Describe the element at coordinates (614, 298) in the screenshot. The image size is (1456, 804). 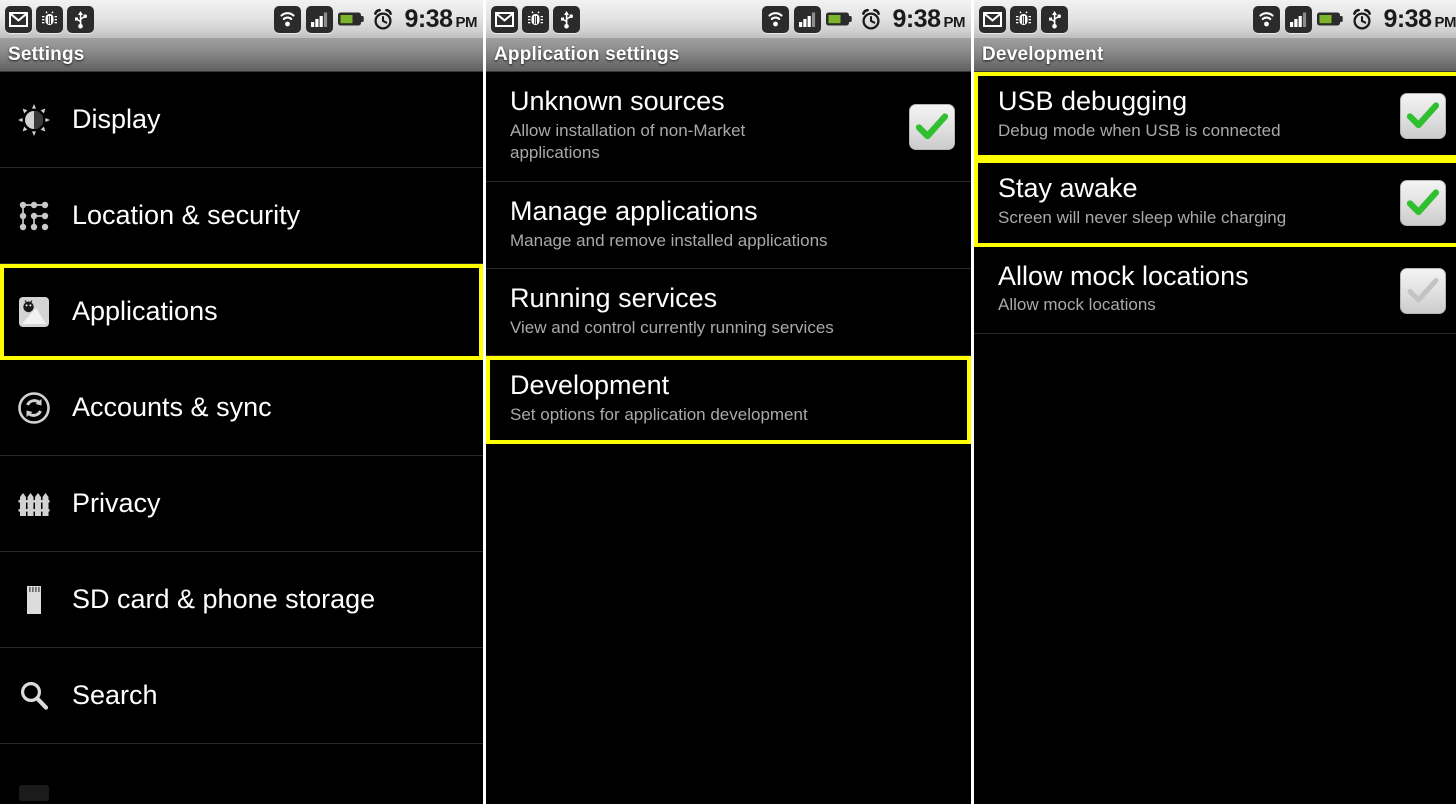
I see `list-item-title: Running services` at that location.